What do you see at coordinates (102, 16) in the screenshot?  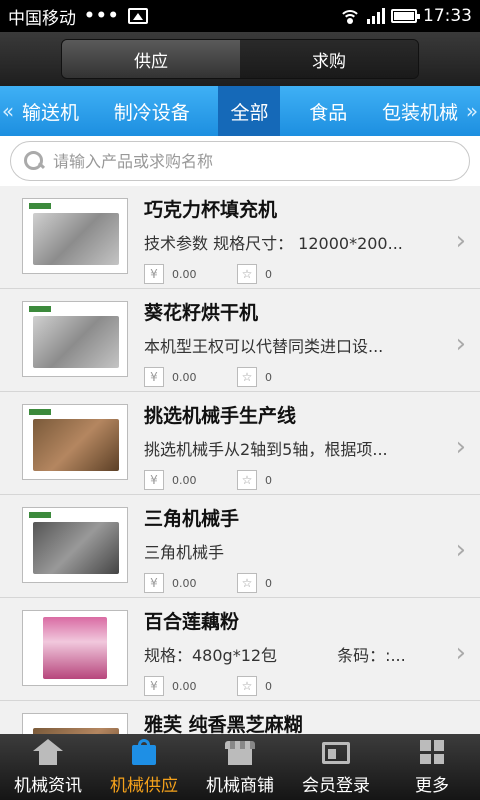 I see `notification-dots: •••` at bounding box center [102, 16].